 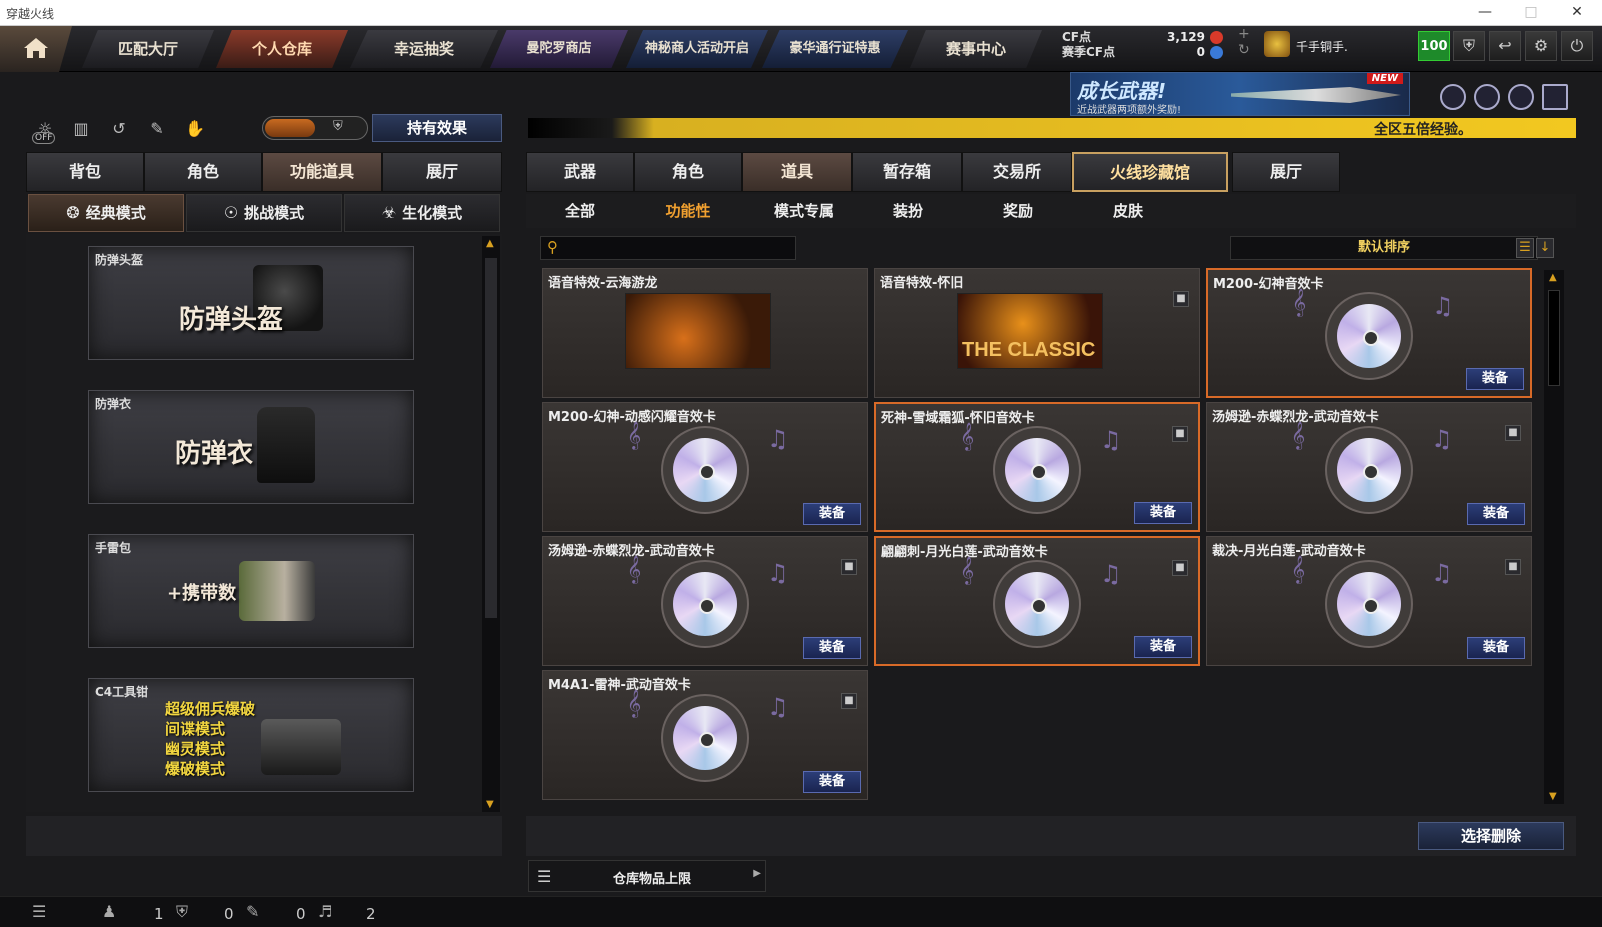 I want to click on promo-banner: 成长武器! 近战武器两项额外奖励! NEW, so click(x=1240, y=94).